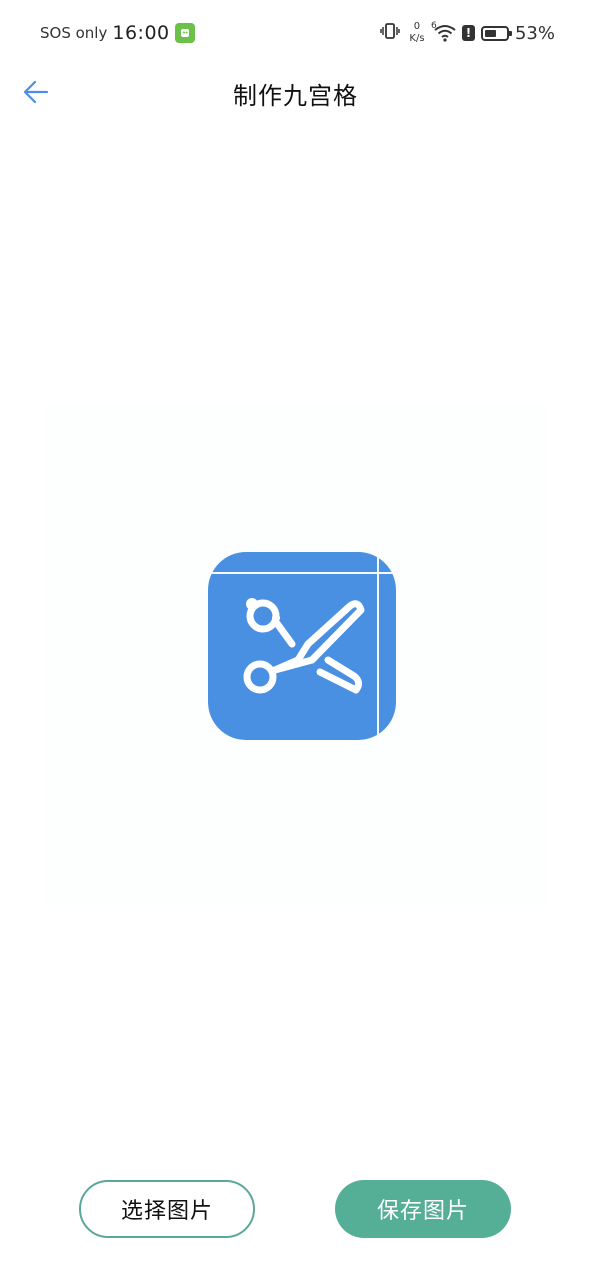 The width and height of the screenshot is (591, 1280). I want to click on battery-icon, so click(496, 33).